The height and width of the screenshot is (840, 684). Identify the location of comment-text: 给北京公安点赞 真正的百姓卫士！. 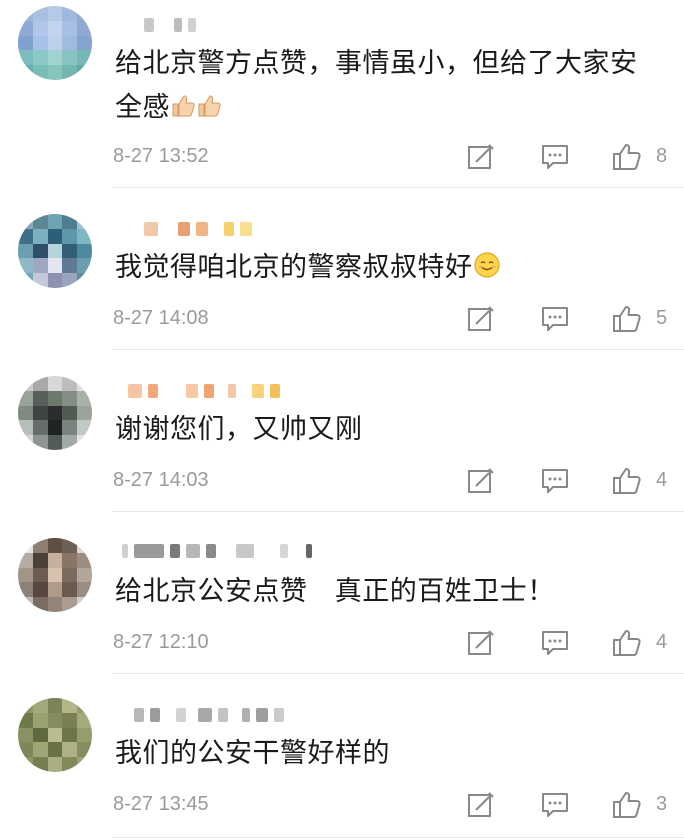
(335, 591).